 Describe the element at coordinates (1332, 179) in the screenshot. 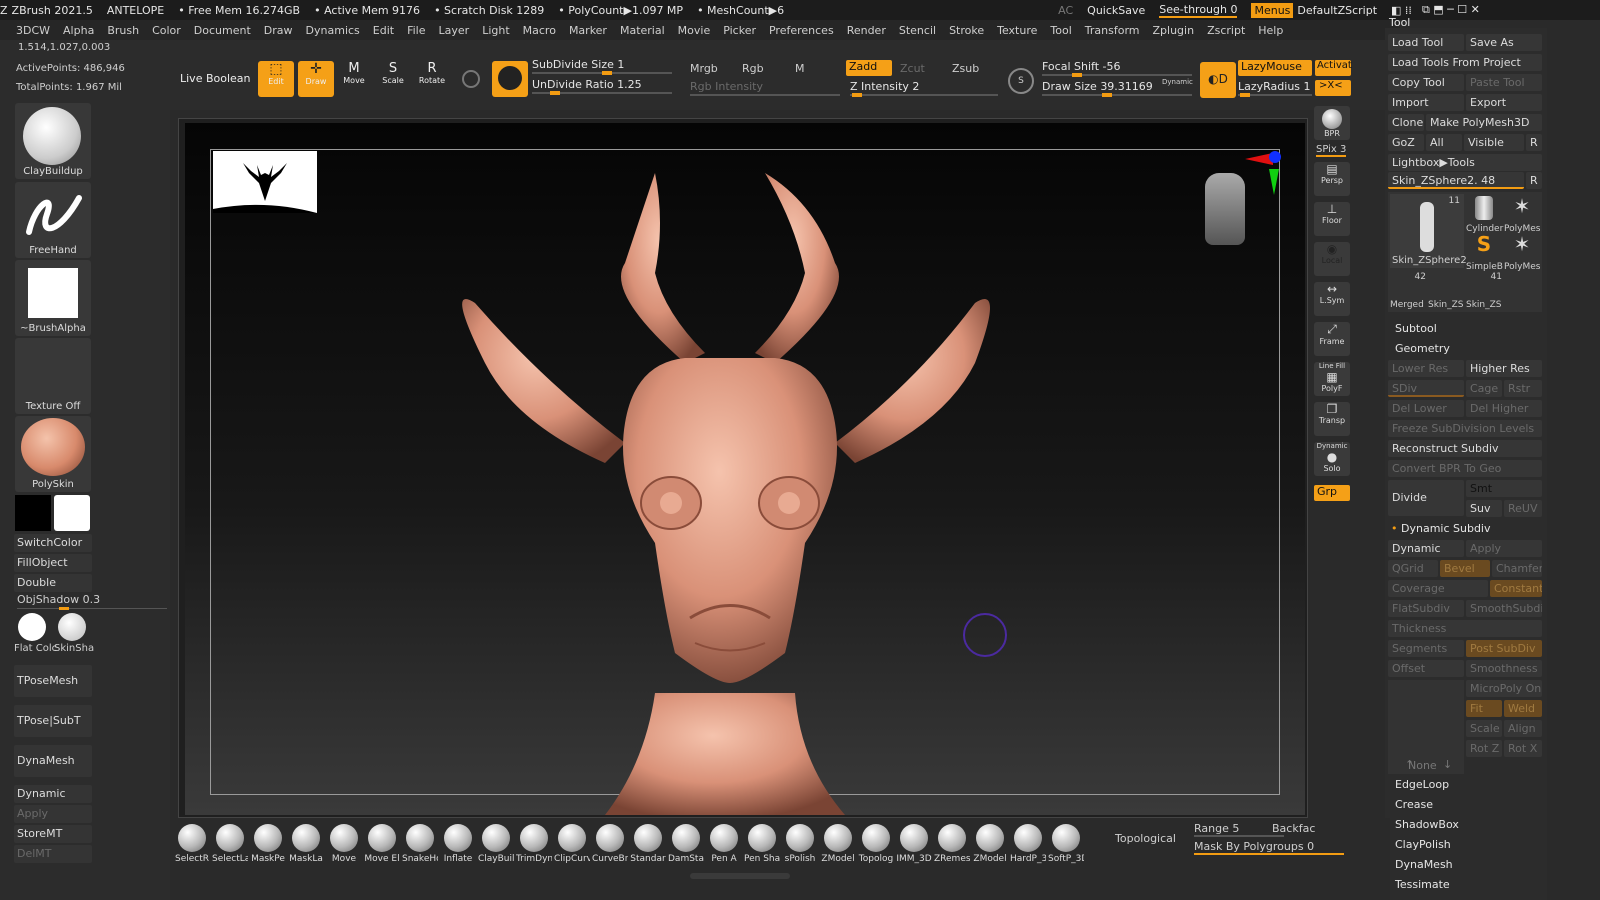

I see `persp-button: ▤ Persp` at that location.